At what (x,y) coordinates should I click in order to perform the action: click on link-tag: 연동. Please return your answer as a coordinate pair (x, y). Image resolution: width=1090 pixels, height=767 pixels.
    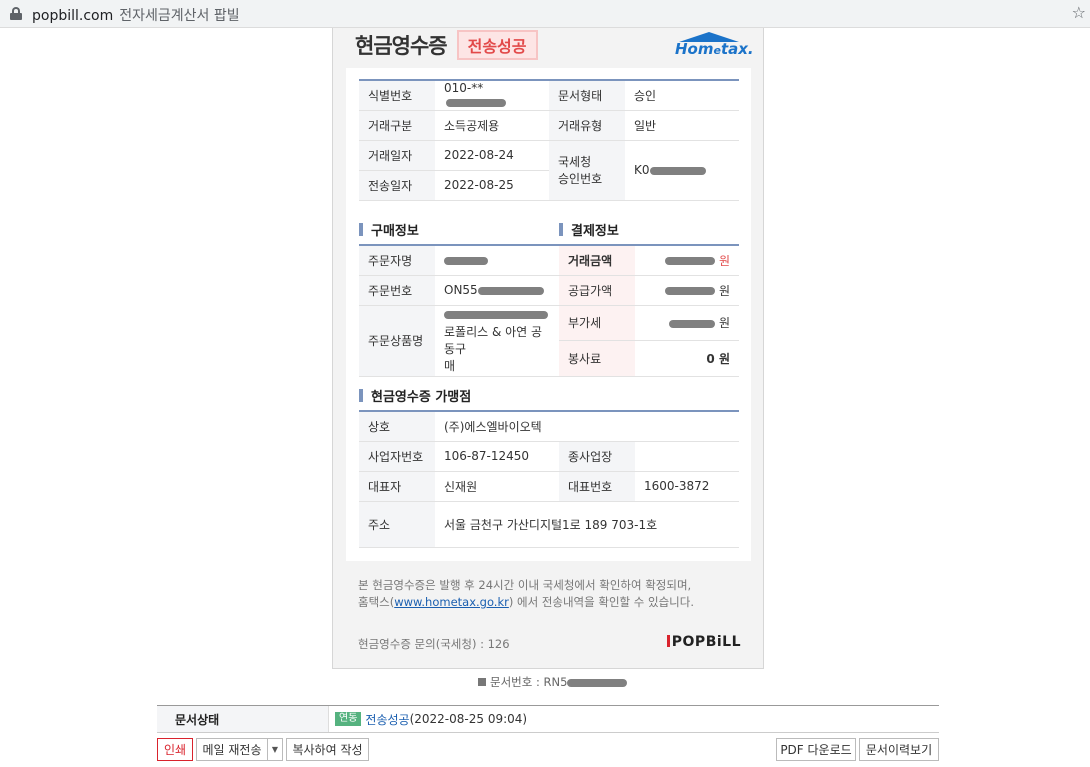
    Looking at the image, I should click on (348, 719).